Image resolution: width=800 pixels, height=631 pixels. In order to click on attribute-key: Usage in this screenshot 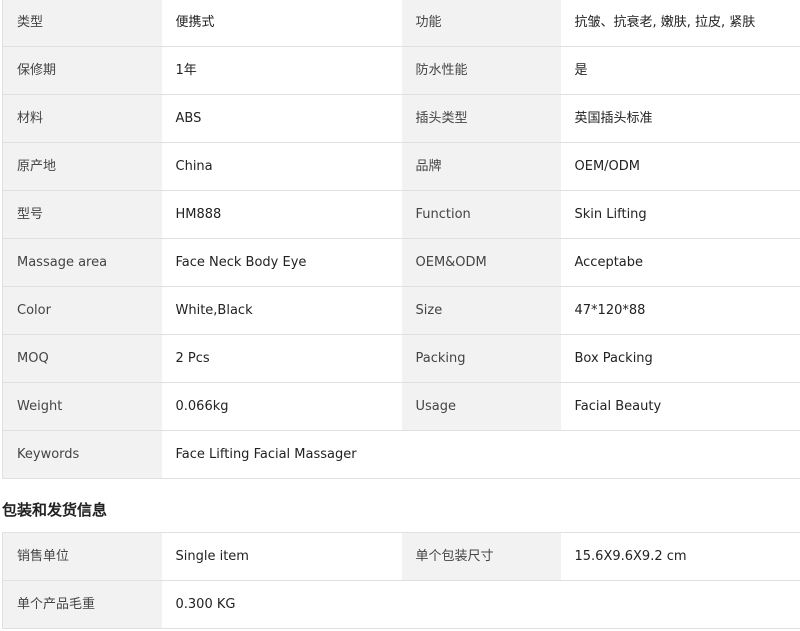, I will do `click(481, 406)`.